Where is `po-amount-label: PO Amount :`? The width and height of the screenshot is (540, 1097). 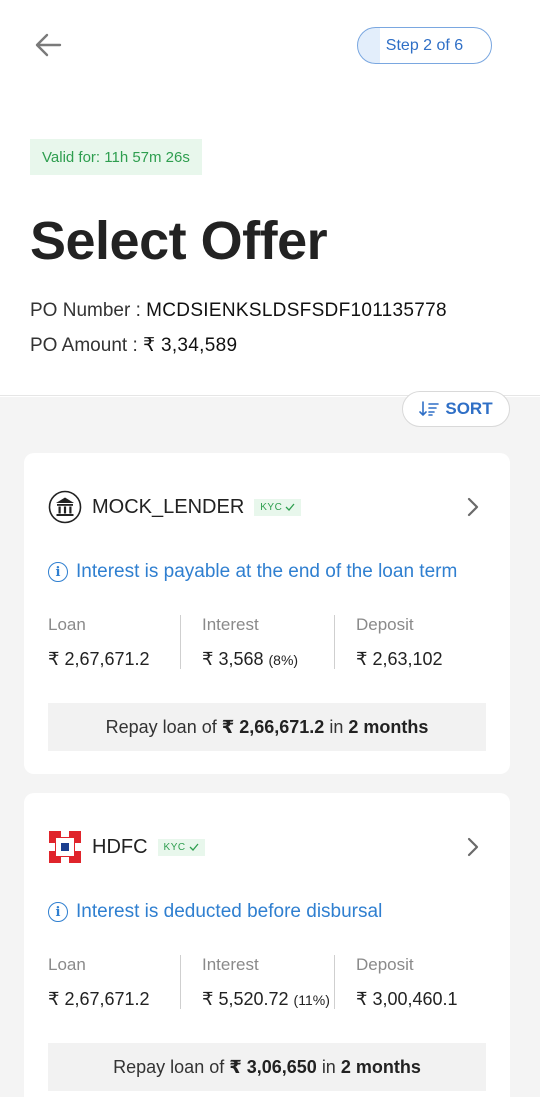
po-amount-label: PO Amount : is located at coordinates (84, 345).